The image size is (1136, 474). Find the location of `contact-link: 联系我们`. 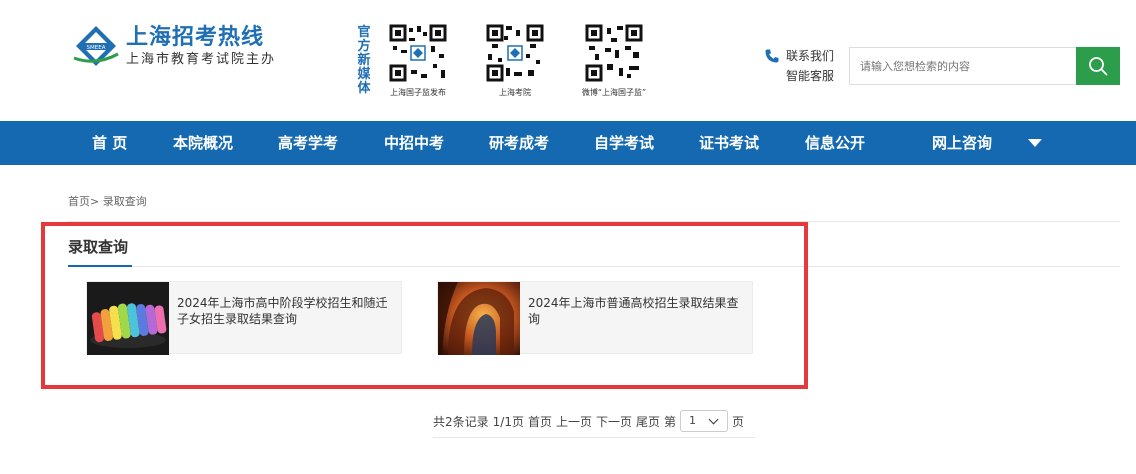

contact-link: 联系我们 is located at coordinates (799, 56).